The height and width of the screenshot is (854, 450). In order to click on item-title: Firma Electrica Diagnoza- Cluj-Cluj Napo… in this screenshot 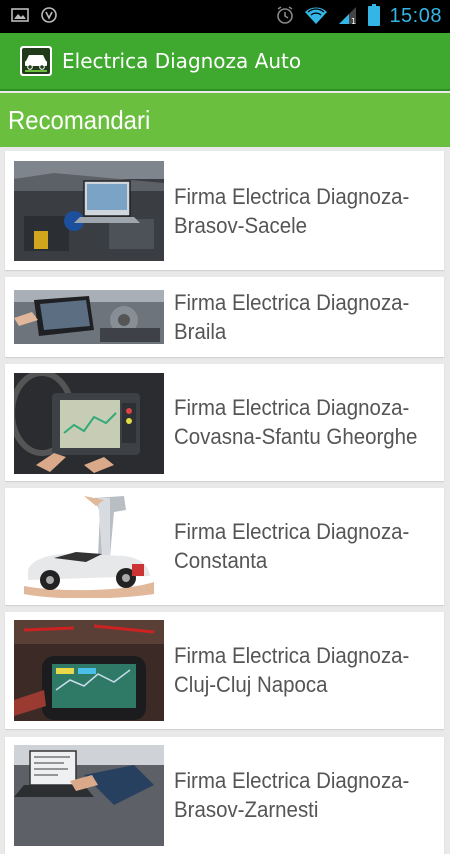, I will do `click(296, 670)`.